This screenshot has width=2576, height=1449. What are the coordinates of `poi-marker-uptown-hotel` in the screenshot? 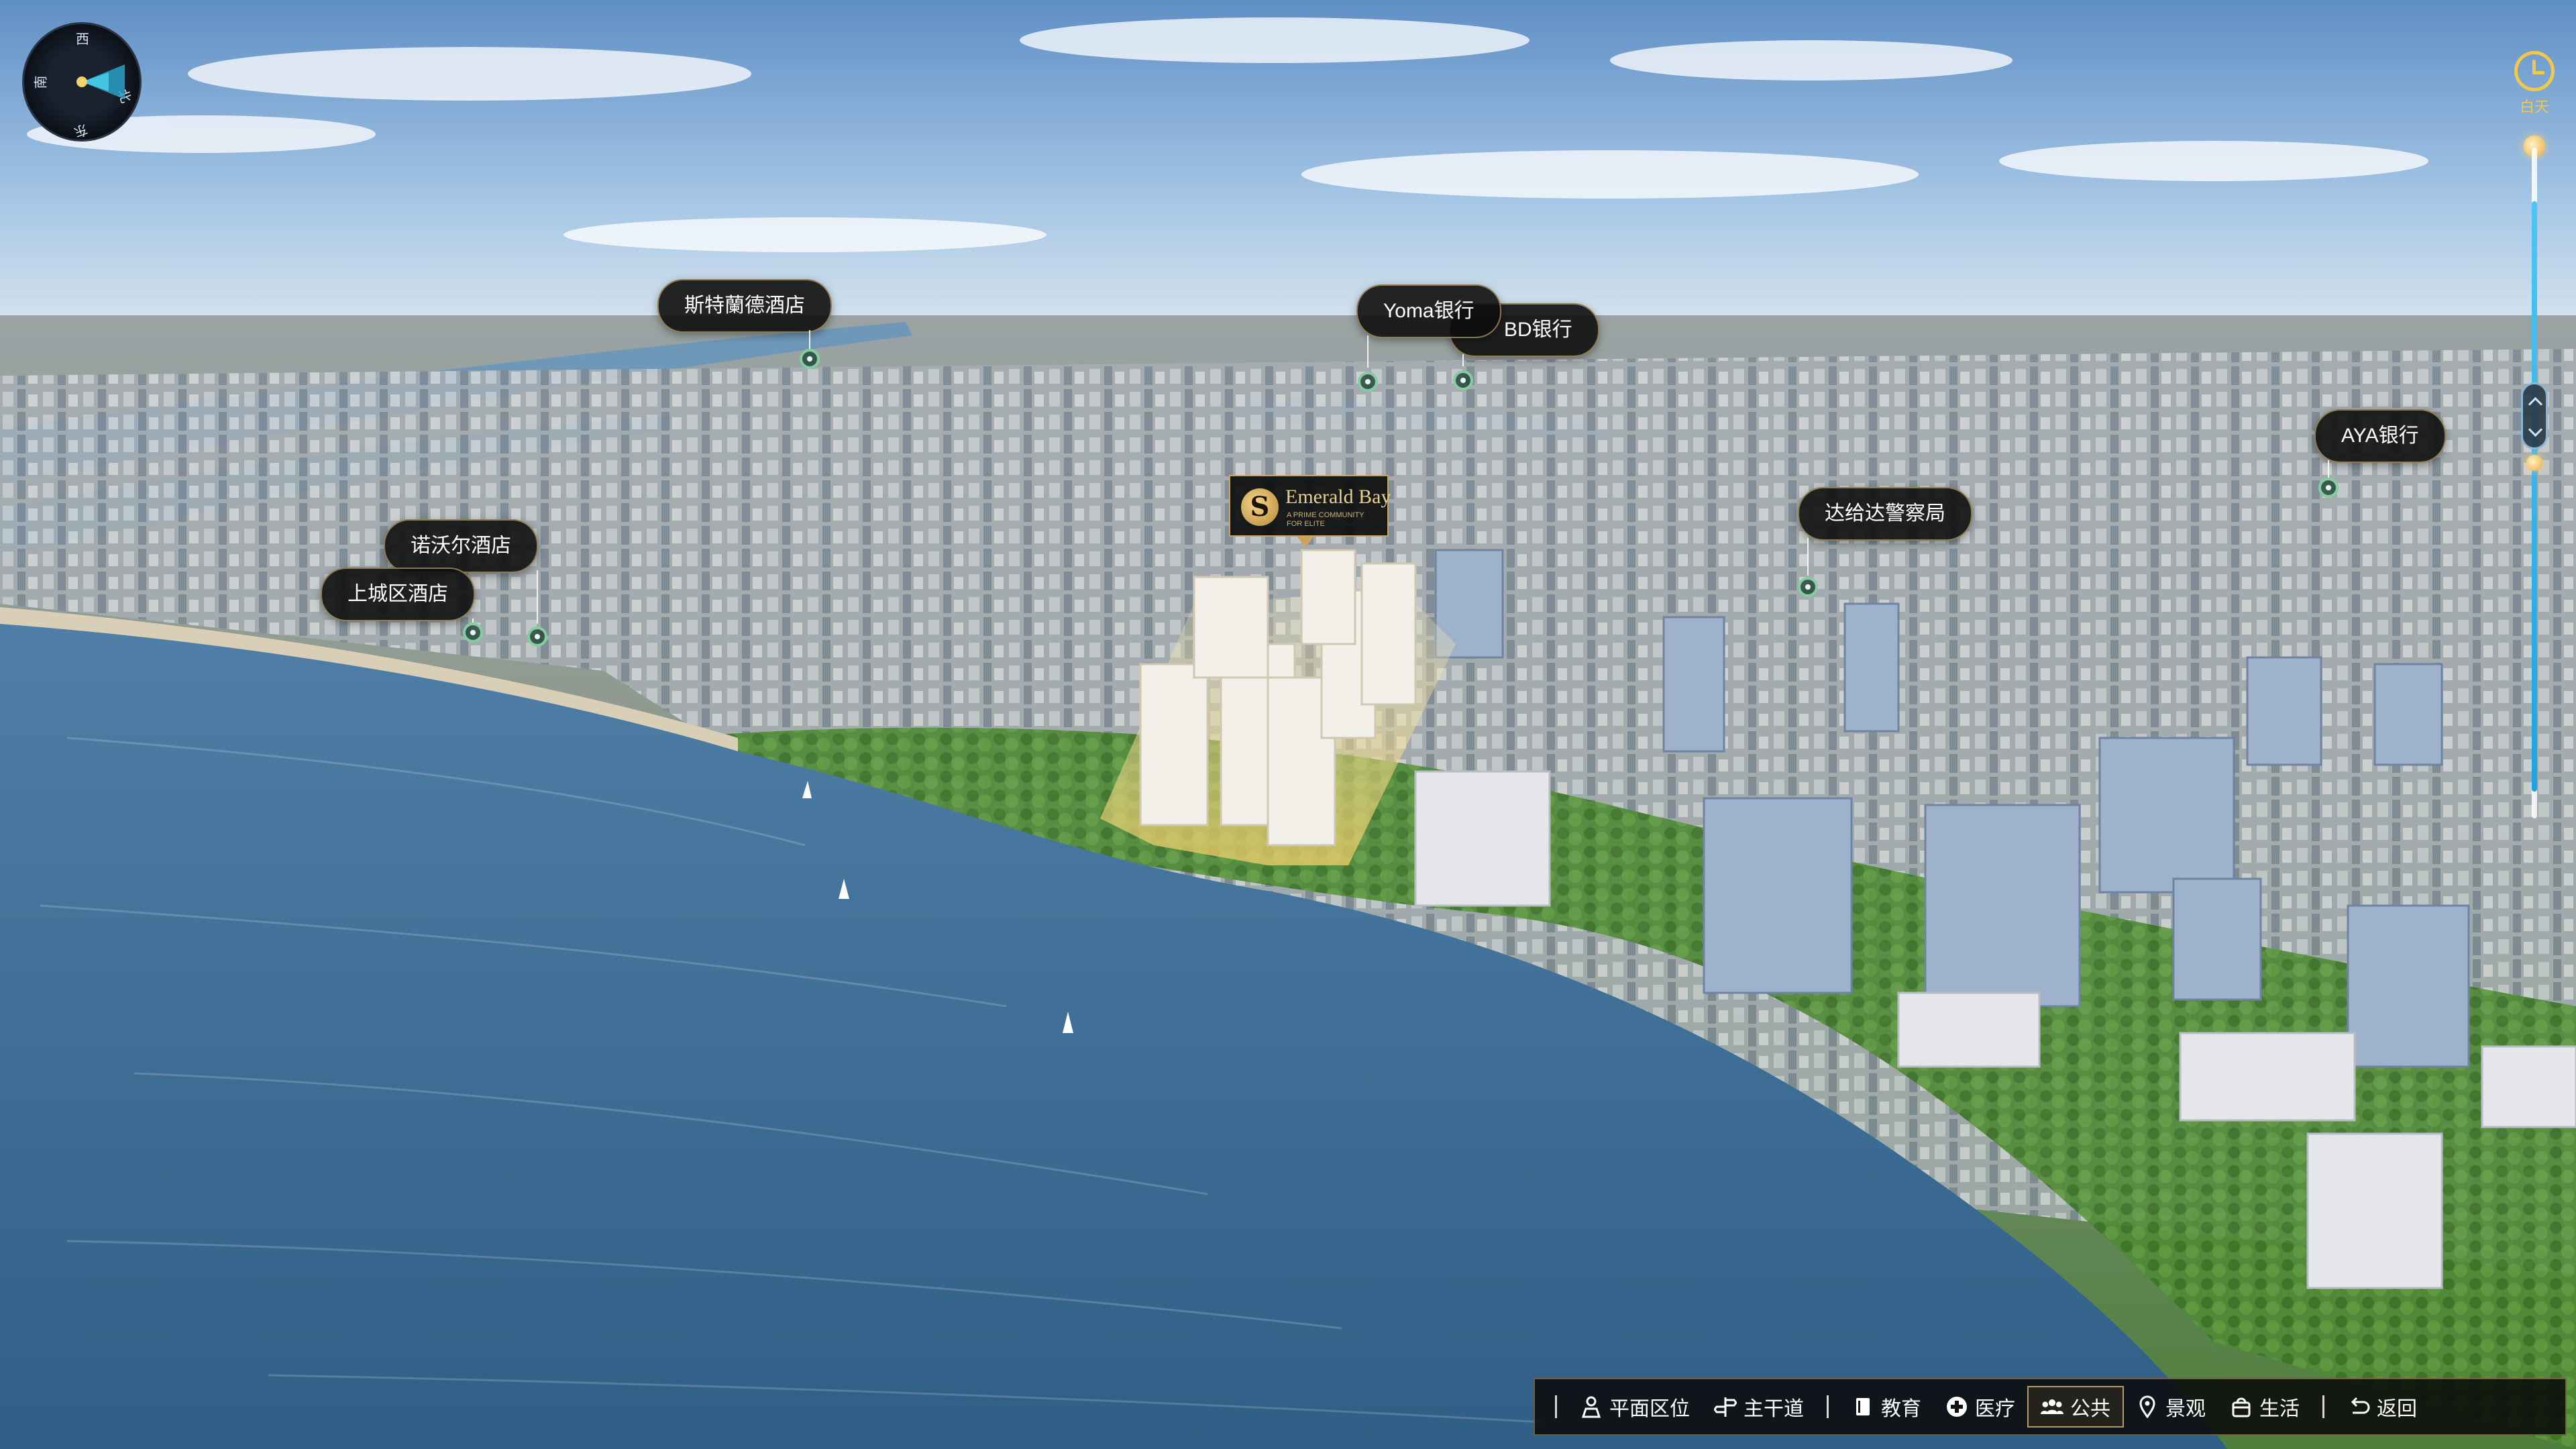 It's located at (473, 633).